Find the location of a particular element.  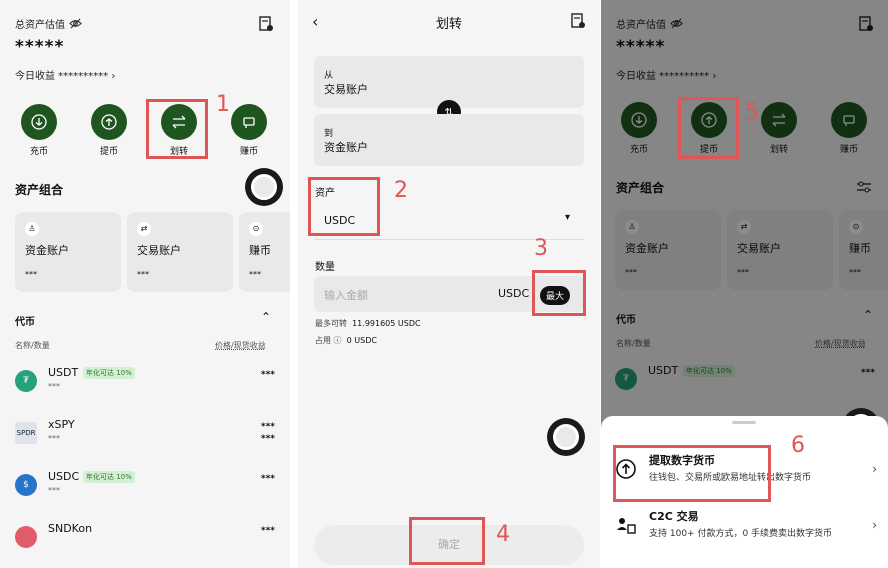

coin-row-sndkon: SNDKon *** is located at coordinates (145, 540).